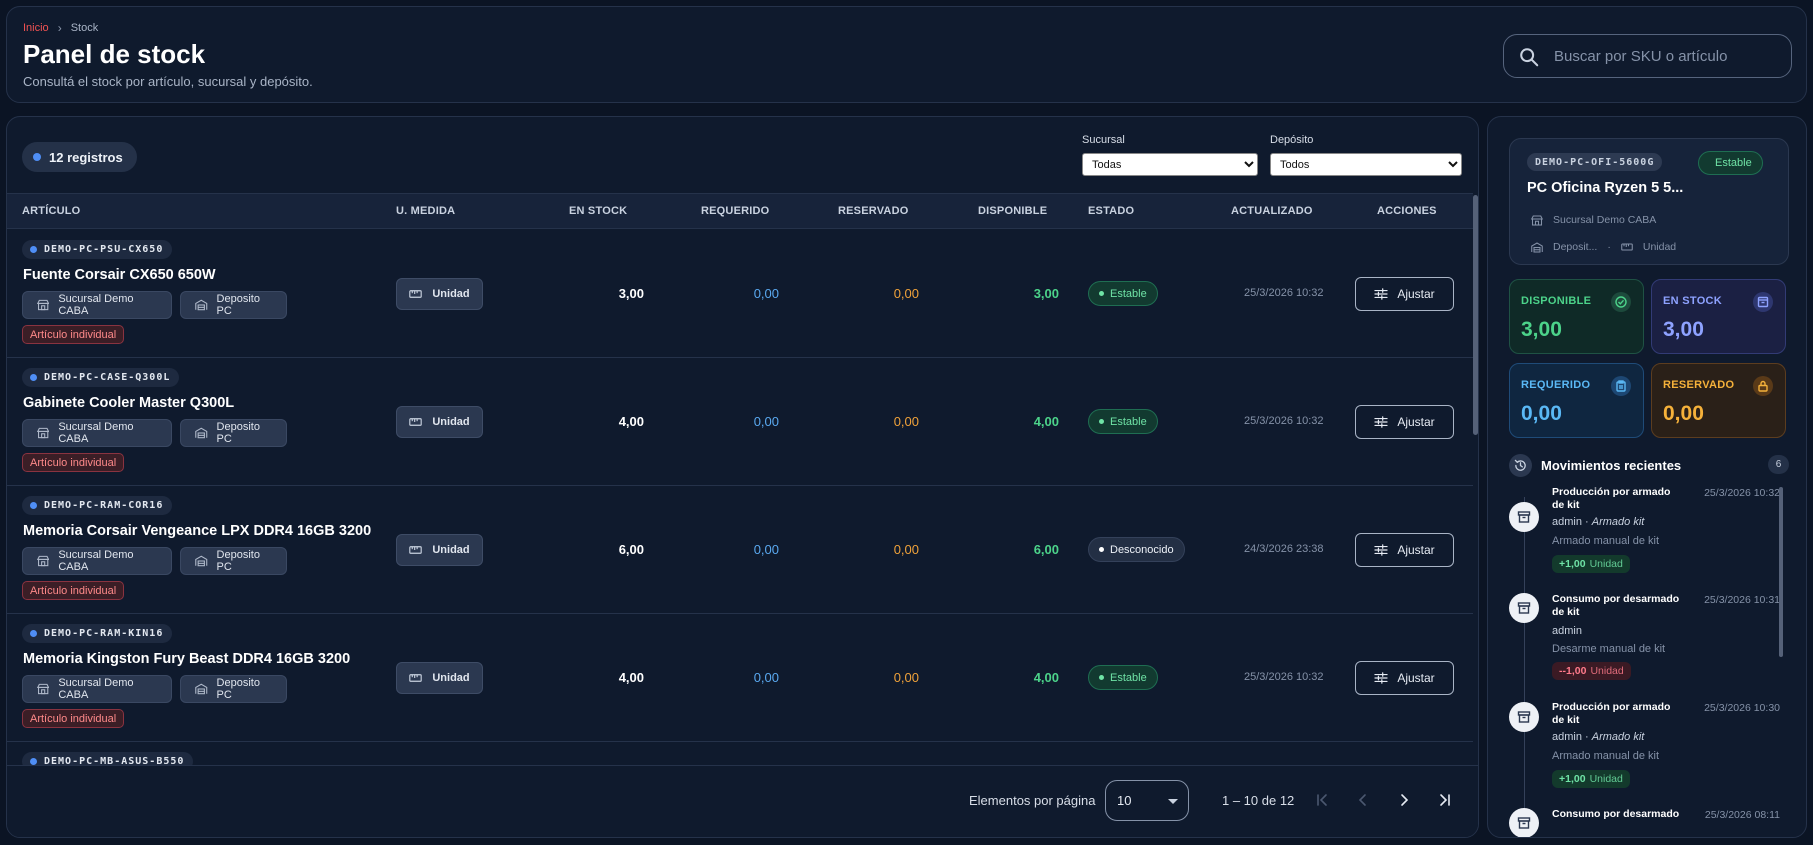 This screenshot has width=1813, height=845. I want to click on product-status-label: Estable, so click(1733, 163).